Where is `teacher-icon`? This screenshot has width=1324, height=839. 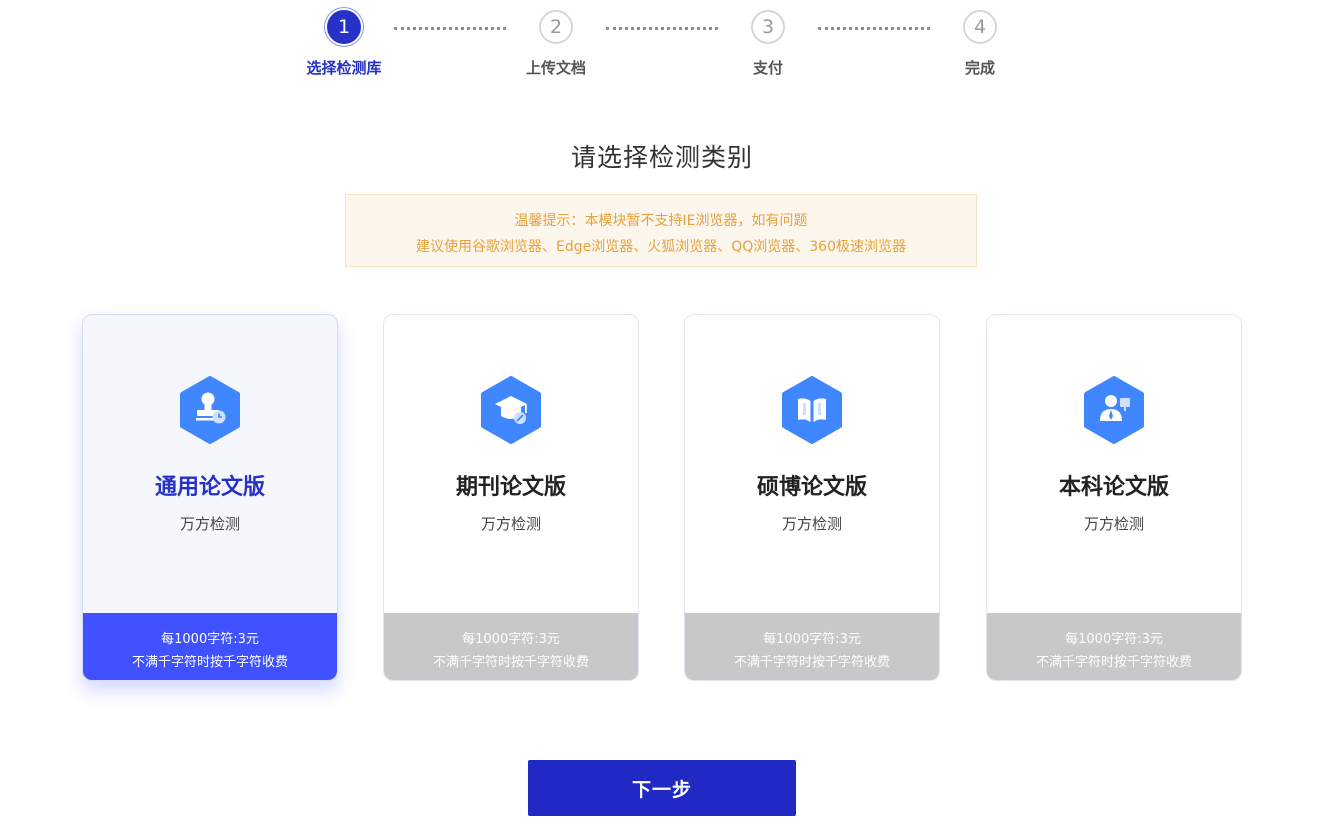
teacher-icon is located at coordinates (1114, 410).